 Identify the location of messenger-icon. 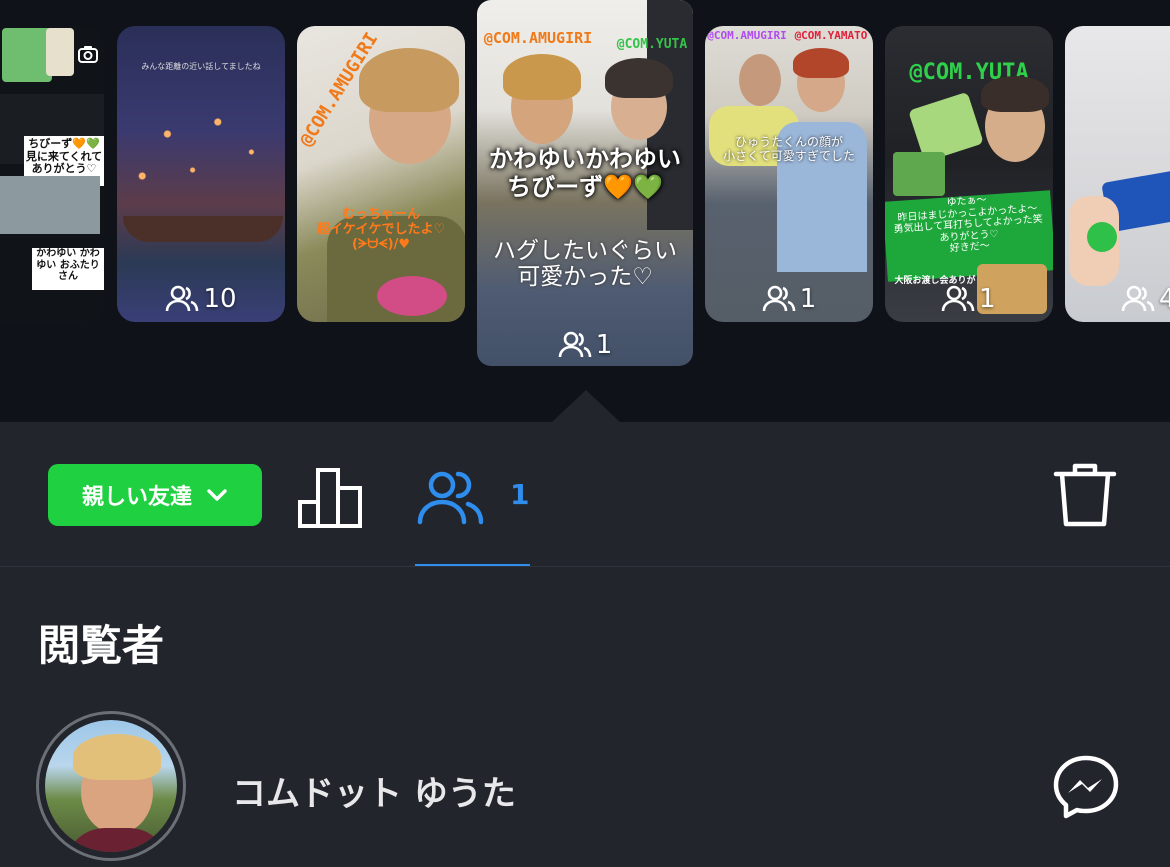
(1086, 787).